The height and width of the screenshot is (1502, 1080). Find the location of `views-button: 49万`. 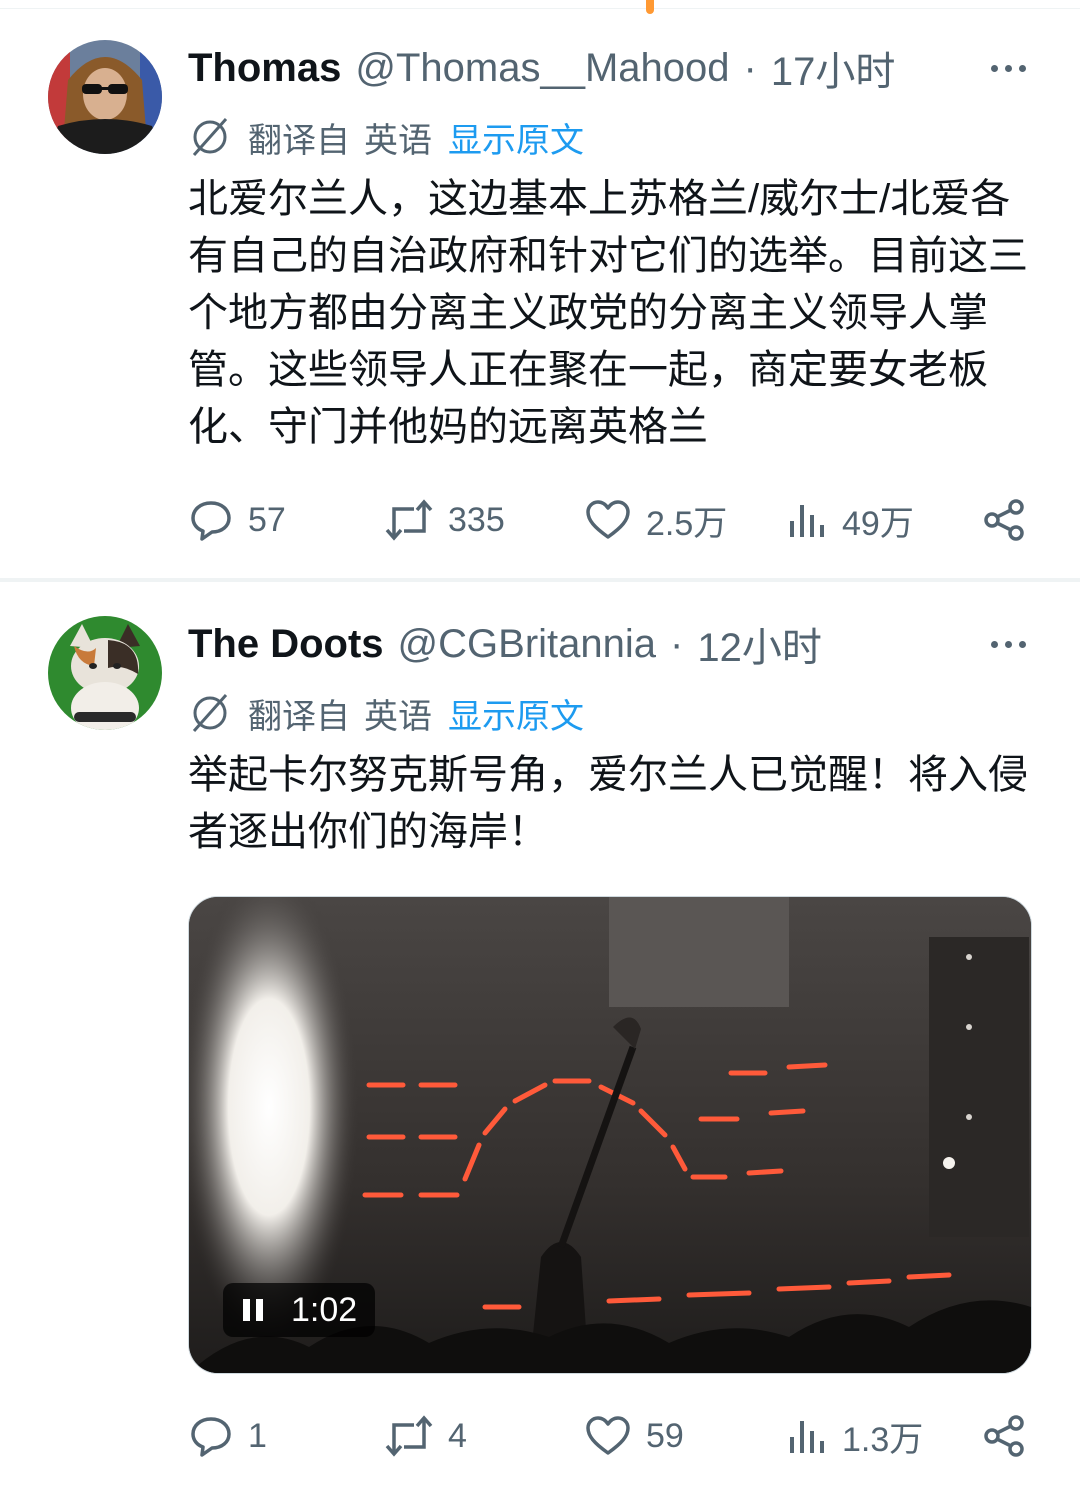

views-button: 49万 is located at coordinates (850, 520).